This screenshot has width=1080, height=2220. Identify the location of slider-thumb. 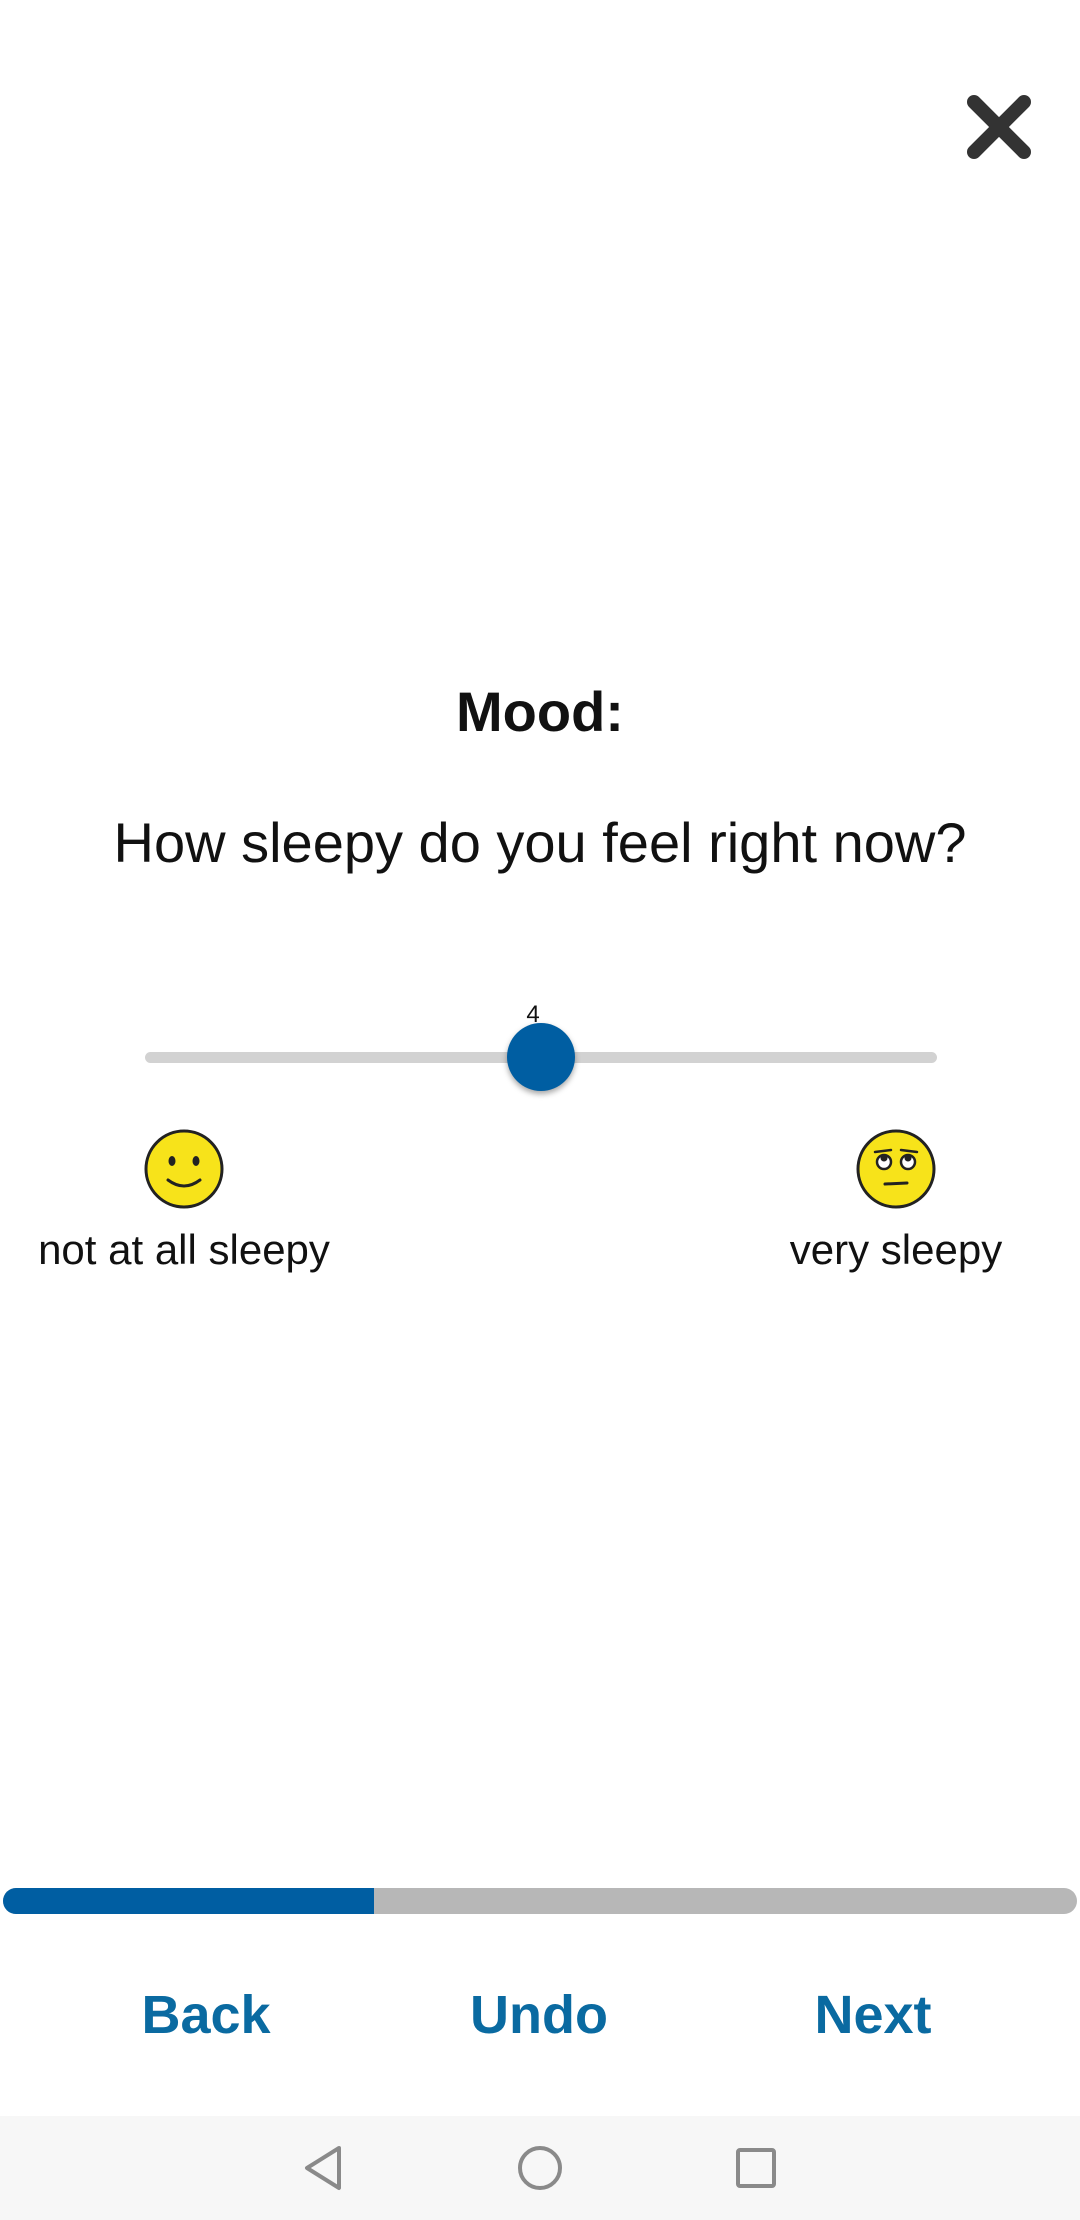
(541, 1057).